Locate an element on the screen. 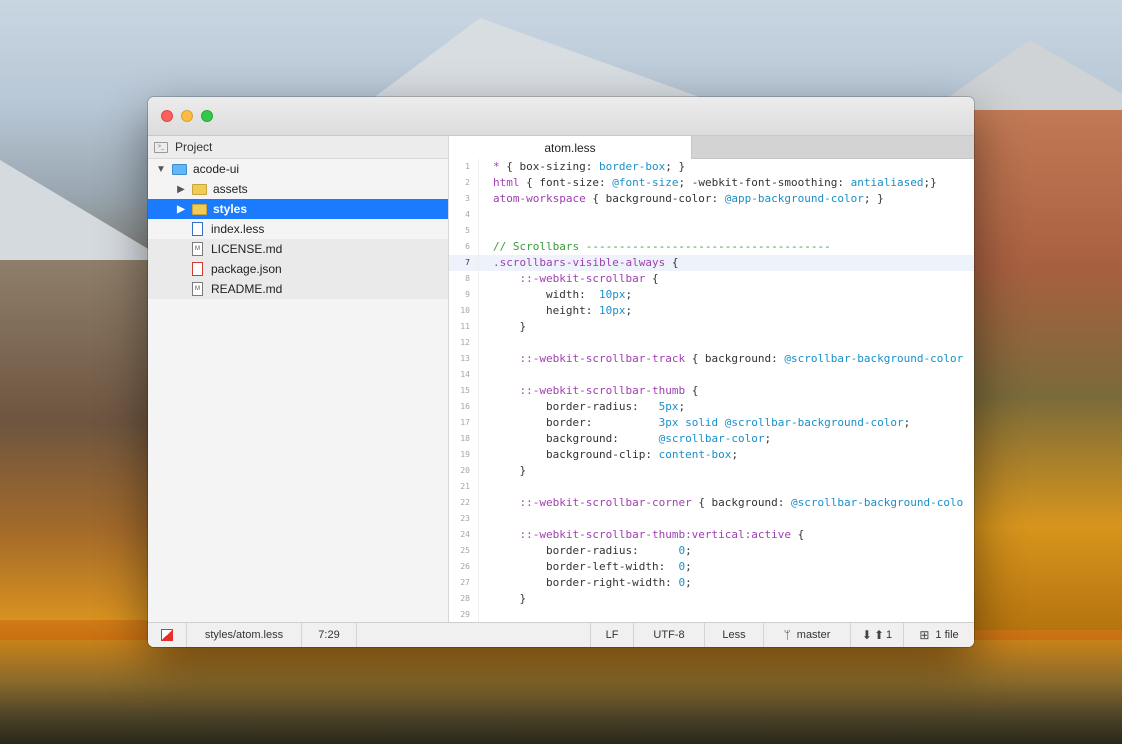 This screenshot has width=1122, height=744. status-changed-files: ⊞ 1 file is located at coordinates (939, 635).